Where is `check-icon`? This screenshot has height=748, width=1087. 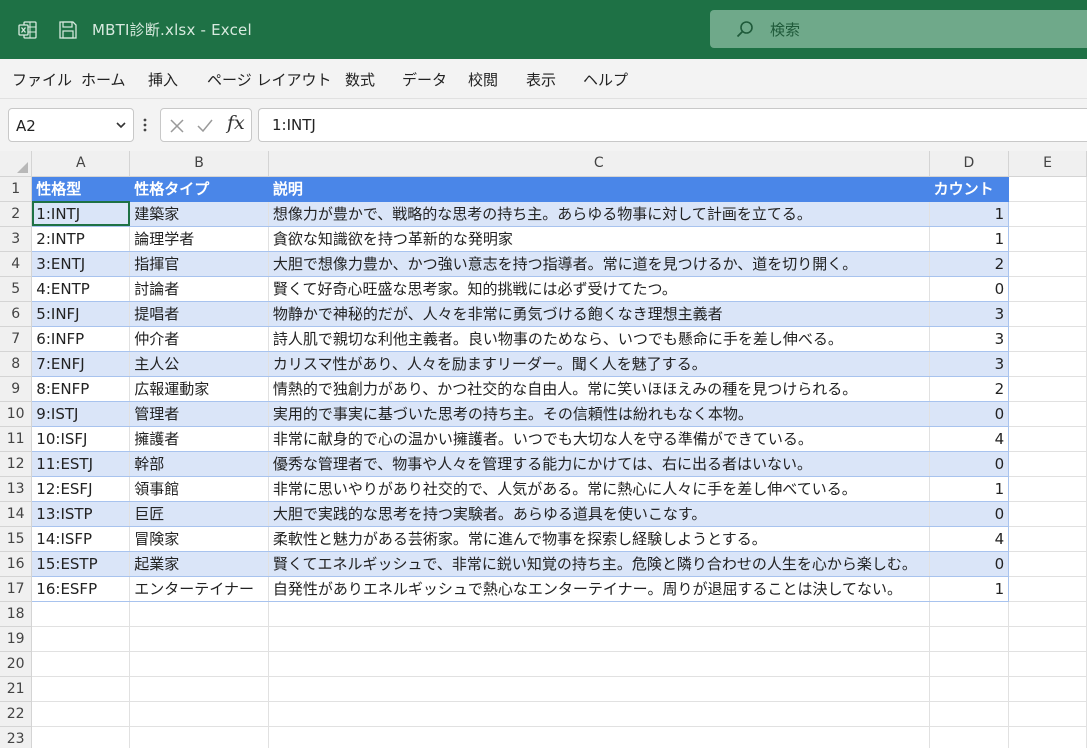
check-icon is located at coordinates (205, 126).